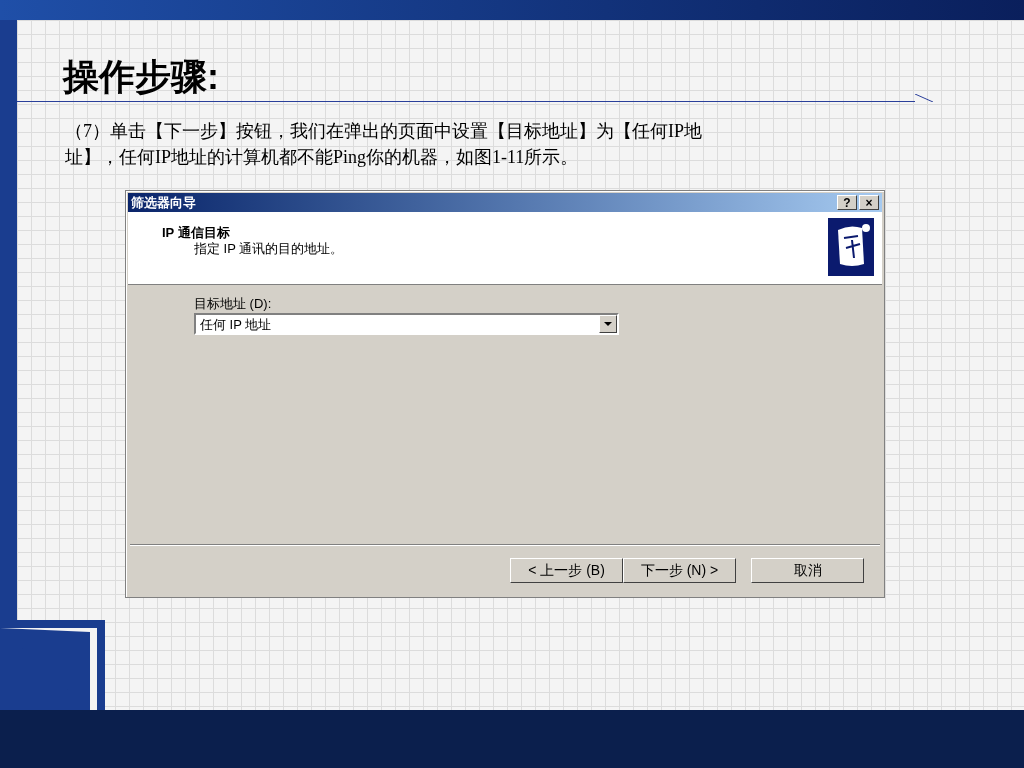 This screenshot has height=768, width=1024. What do you see at coordinates (141, 76) in the screenshot?
I see `slide-title: 操作步骤:` at bounding box center [141, 76].